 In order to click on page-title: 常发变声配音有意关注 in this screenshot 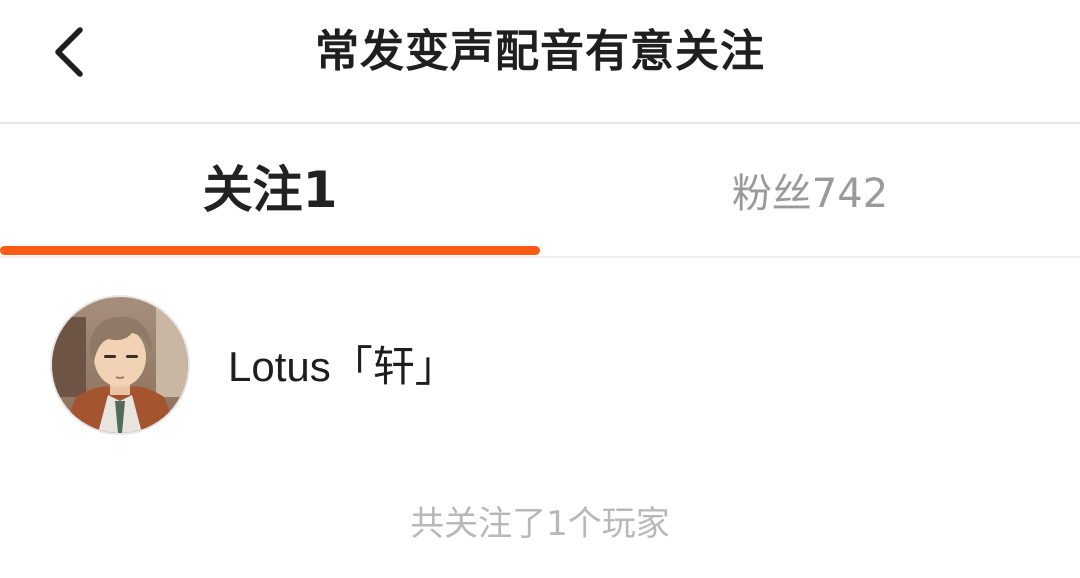, I will do `click(540, 51)`.